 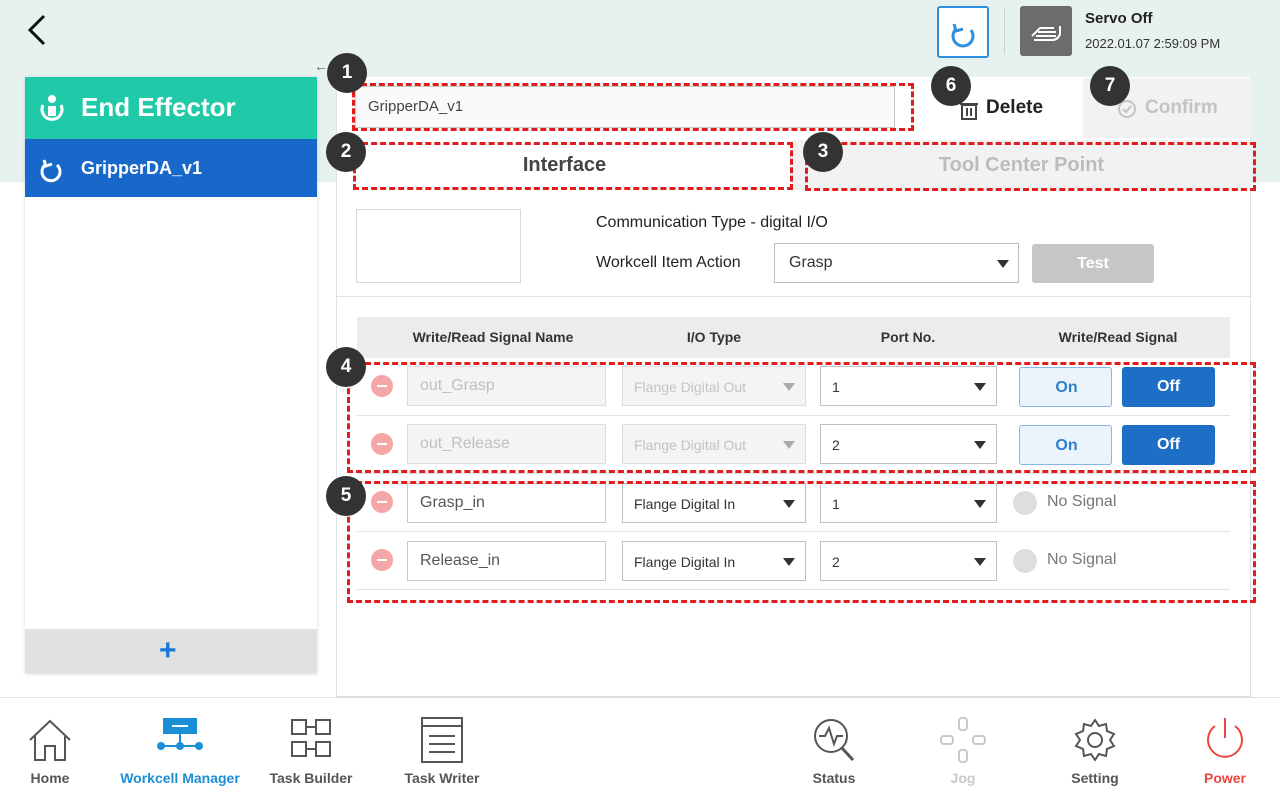 I want to click on nav-workcell-manager-label: Workcell Manager, so click(x=180, y=778).